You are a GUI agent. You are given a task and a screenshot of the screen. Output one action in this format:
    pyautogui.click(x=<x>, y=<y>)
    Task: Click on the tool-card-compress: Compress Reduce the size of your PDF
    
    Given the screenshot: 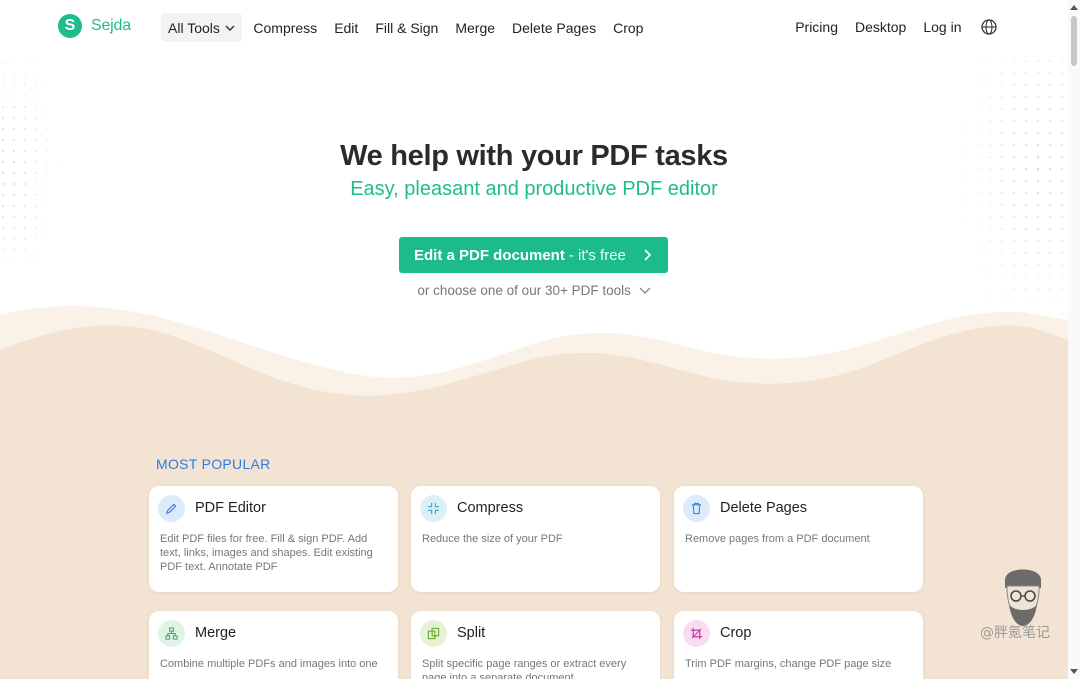 What is the action you would take?
    pyautogui.click(x=535, y=539)
    